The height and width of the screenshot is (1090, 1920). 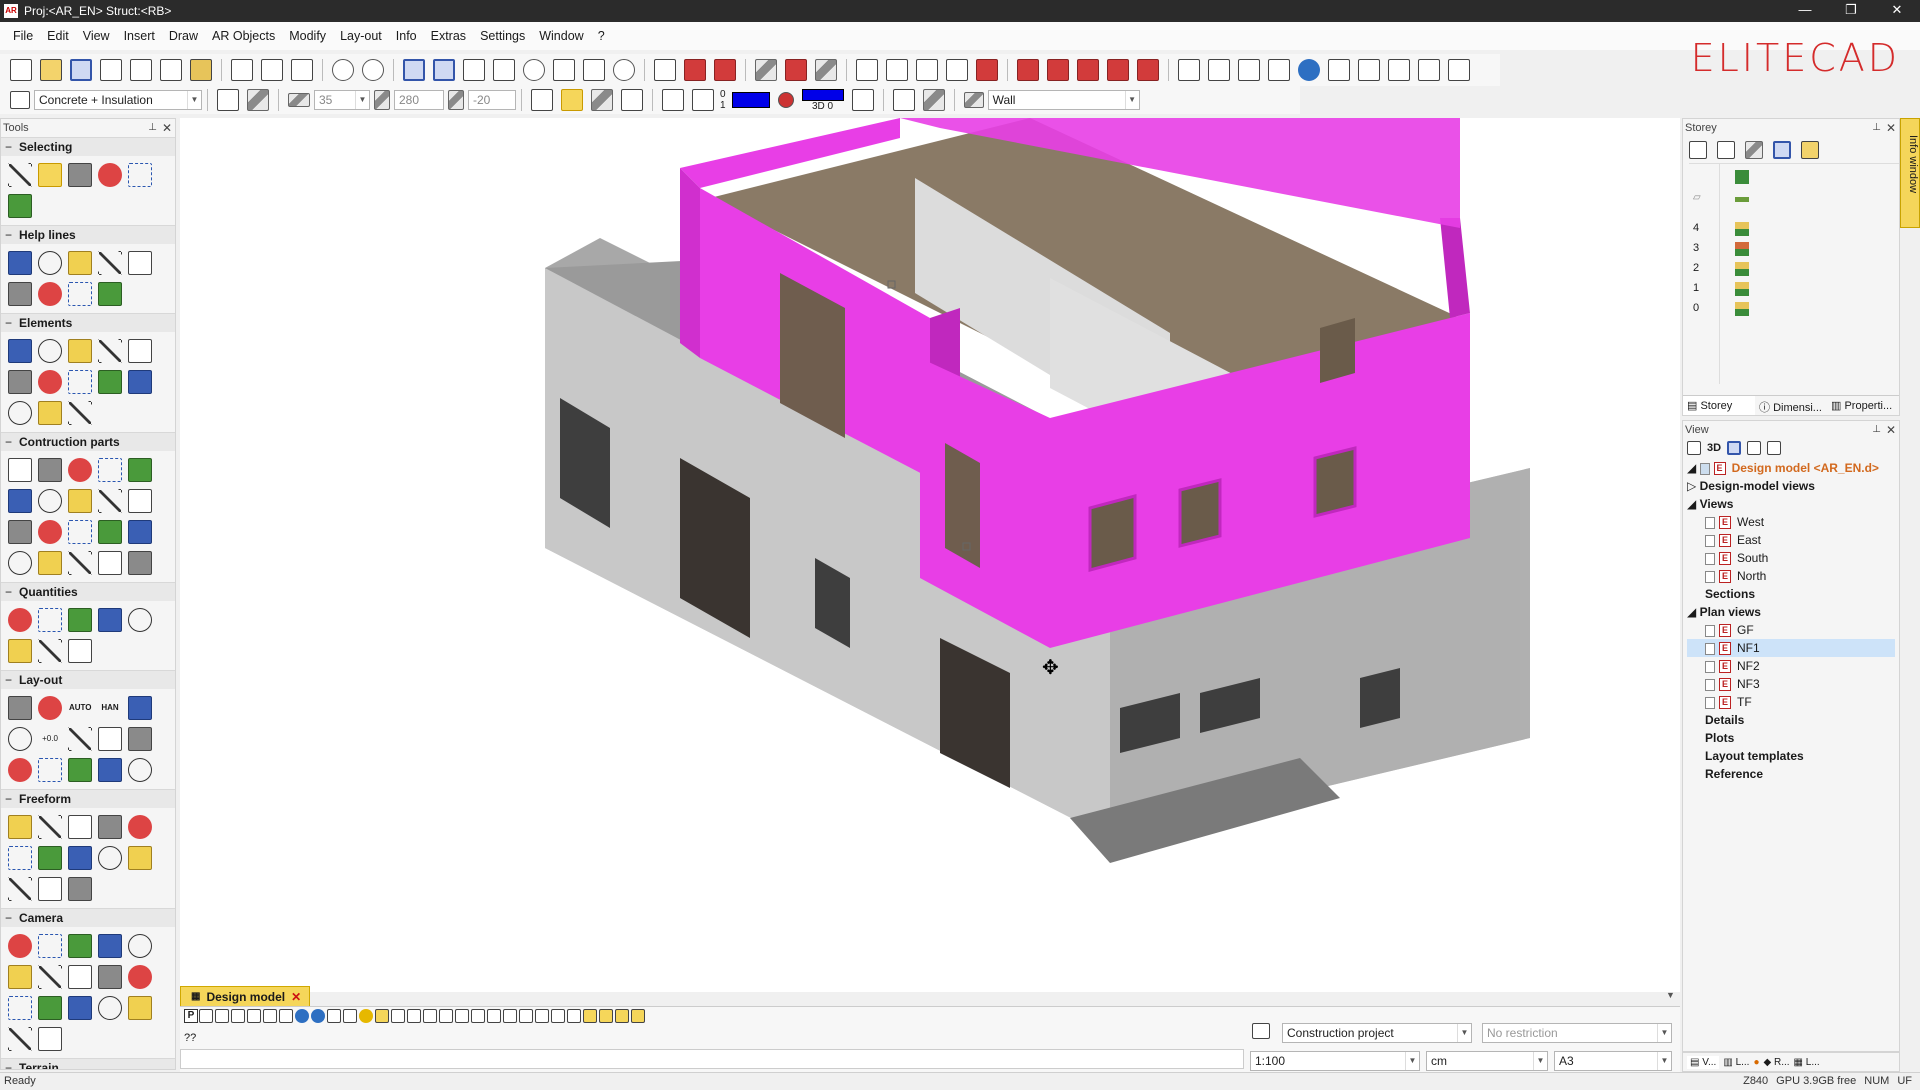 I want to click on tool-icon: AUTO, so click(x=80, y=708).